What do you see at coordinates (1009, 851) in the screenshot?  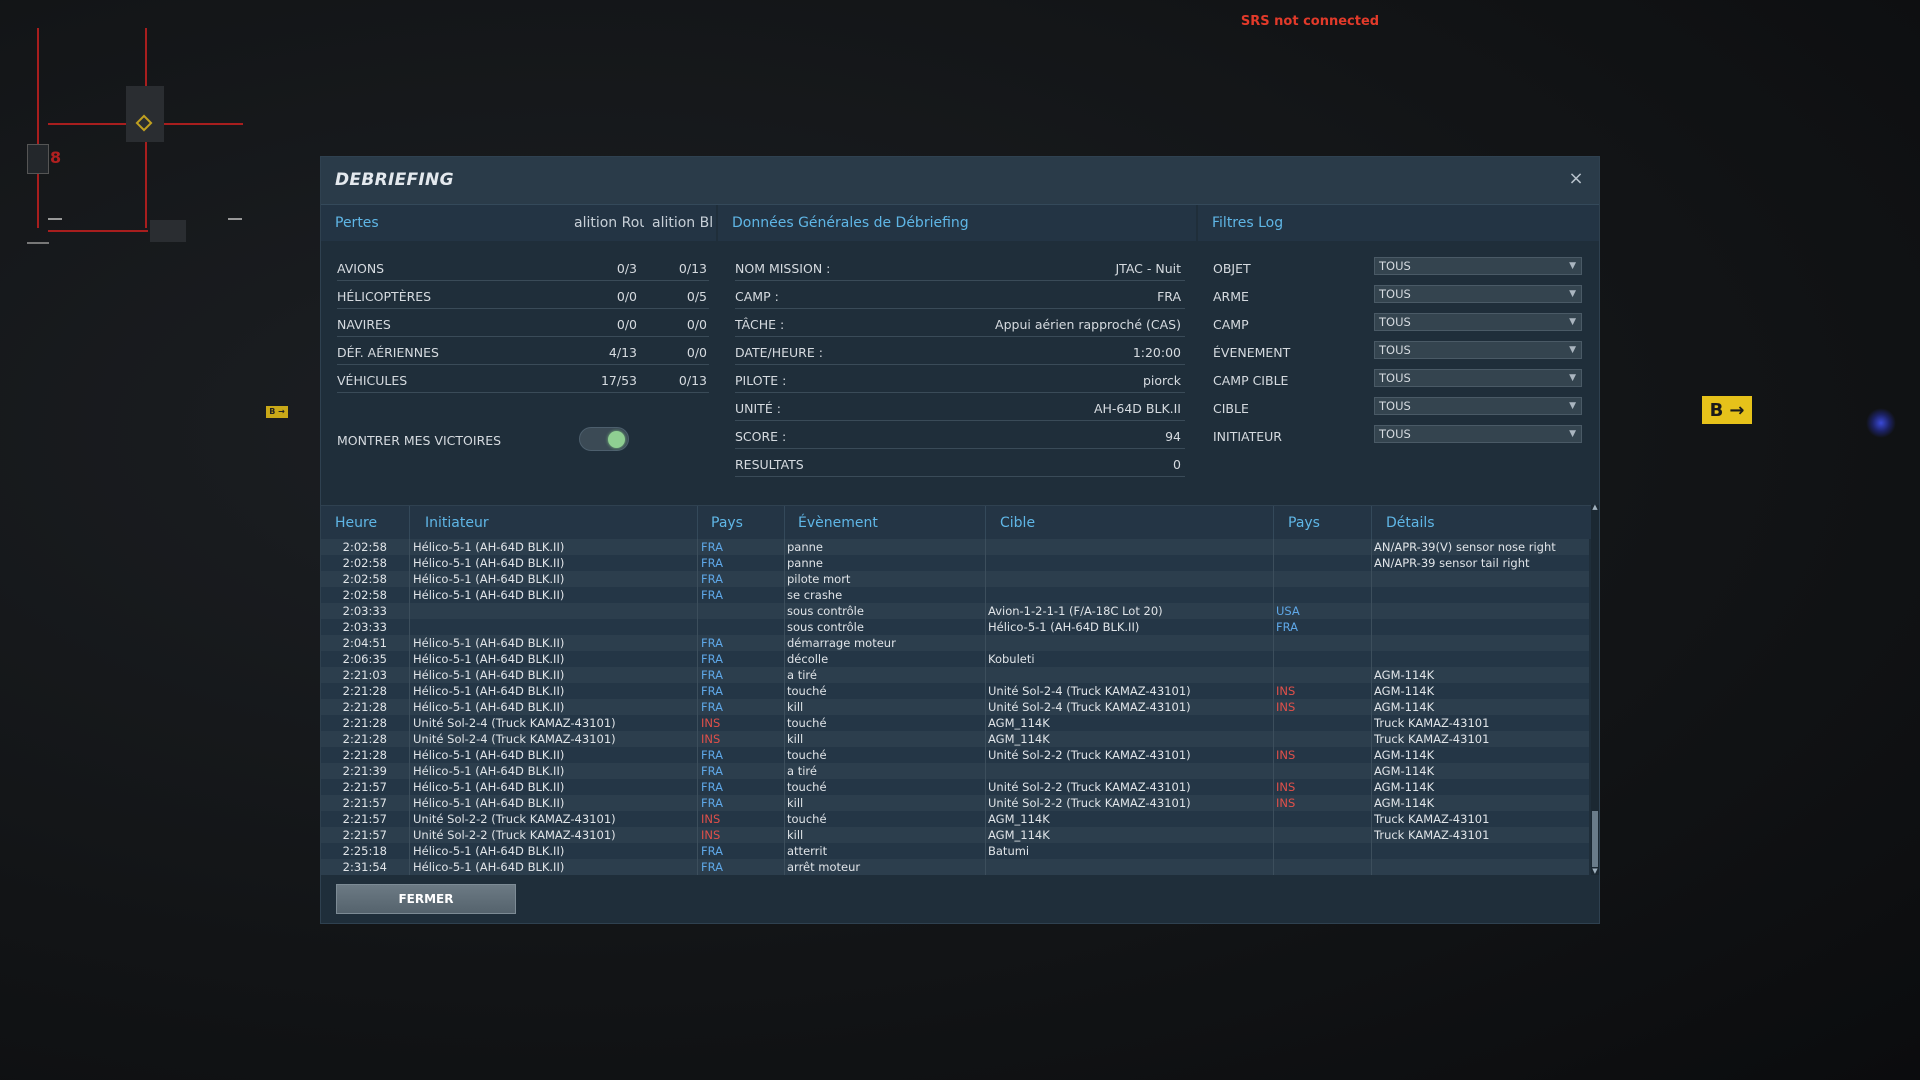 I see `log-target: Batumi` at bounding box center [1009, 851].